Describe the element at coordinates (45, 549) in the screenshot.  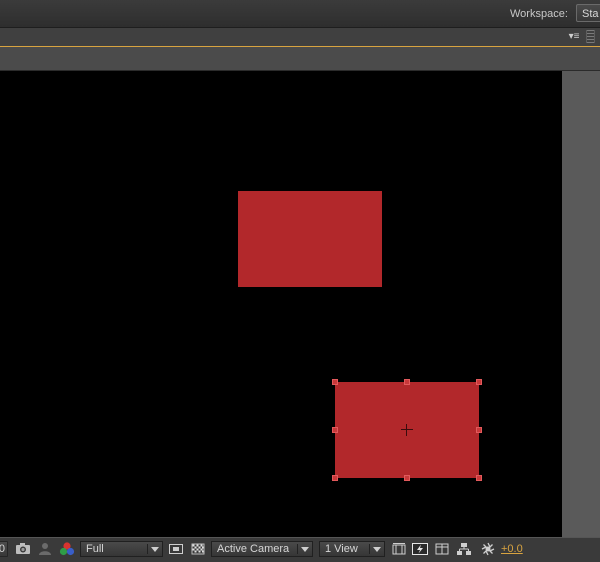
I see `show-snapshot-icon` at that location.